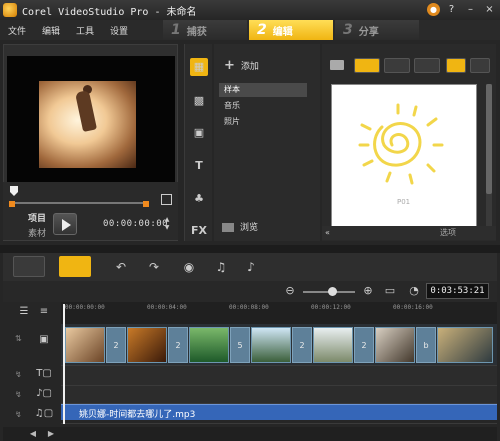  Describe the element at coordinates (228, 227) in the screenshot. I see `browse-icon` at that location.